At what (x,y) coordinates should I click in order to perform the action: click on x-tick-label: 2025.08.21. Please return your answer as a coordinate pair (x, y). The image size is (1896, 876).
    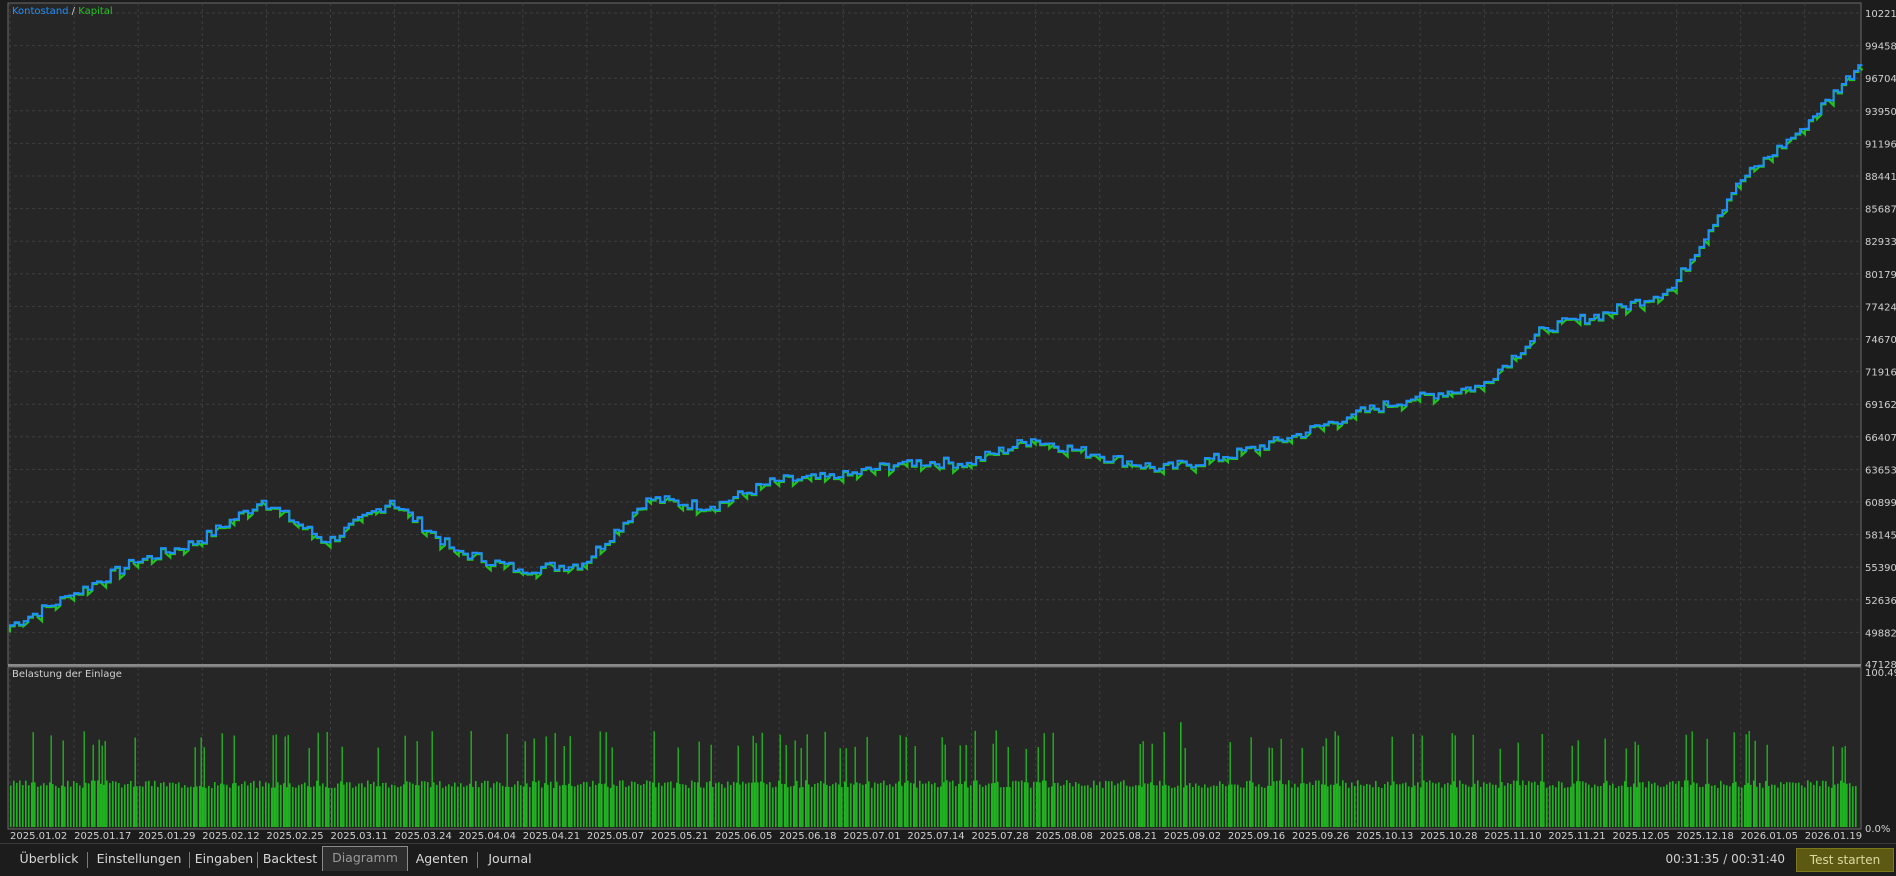
    Looking at the image, I should click on (1128, 836).